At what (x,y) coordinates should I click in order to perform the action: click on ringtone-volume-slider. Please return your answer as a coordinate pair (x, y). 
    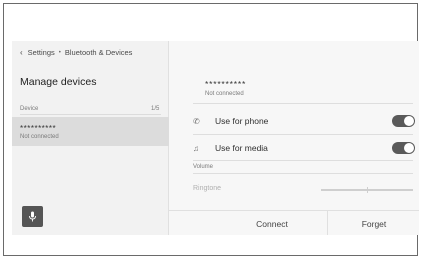
    Looking at the image, I should click on (367, 190).